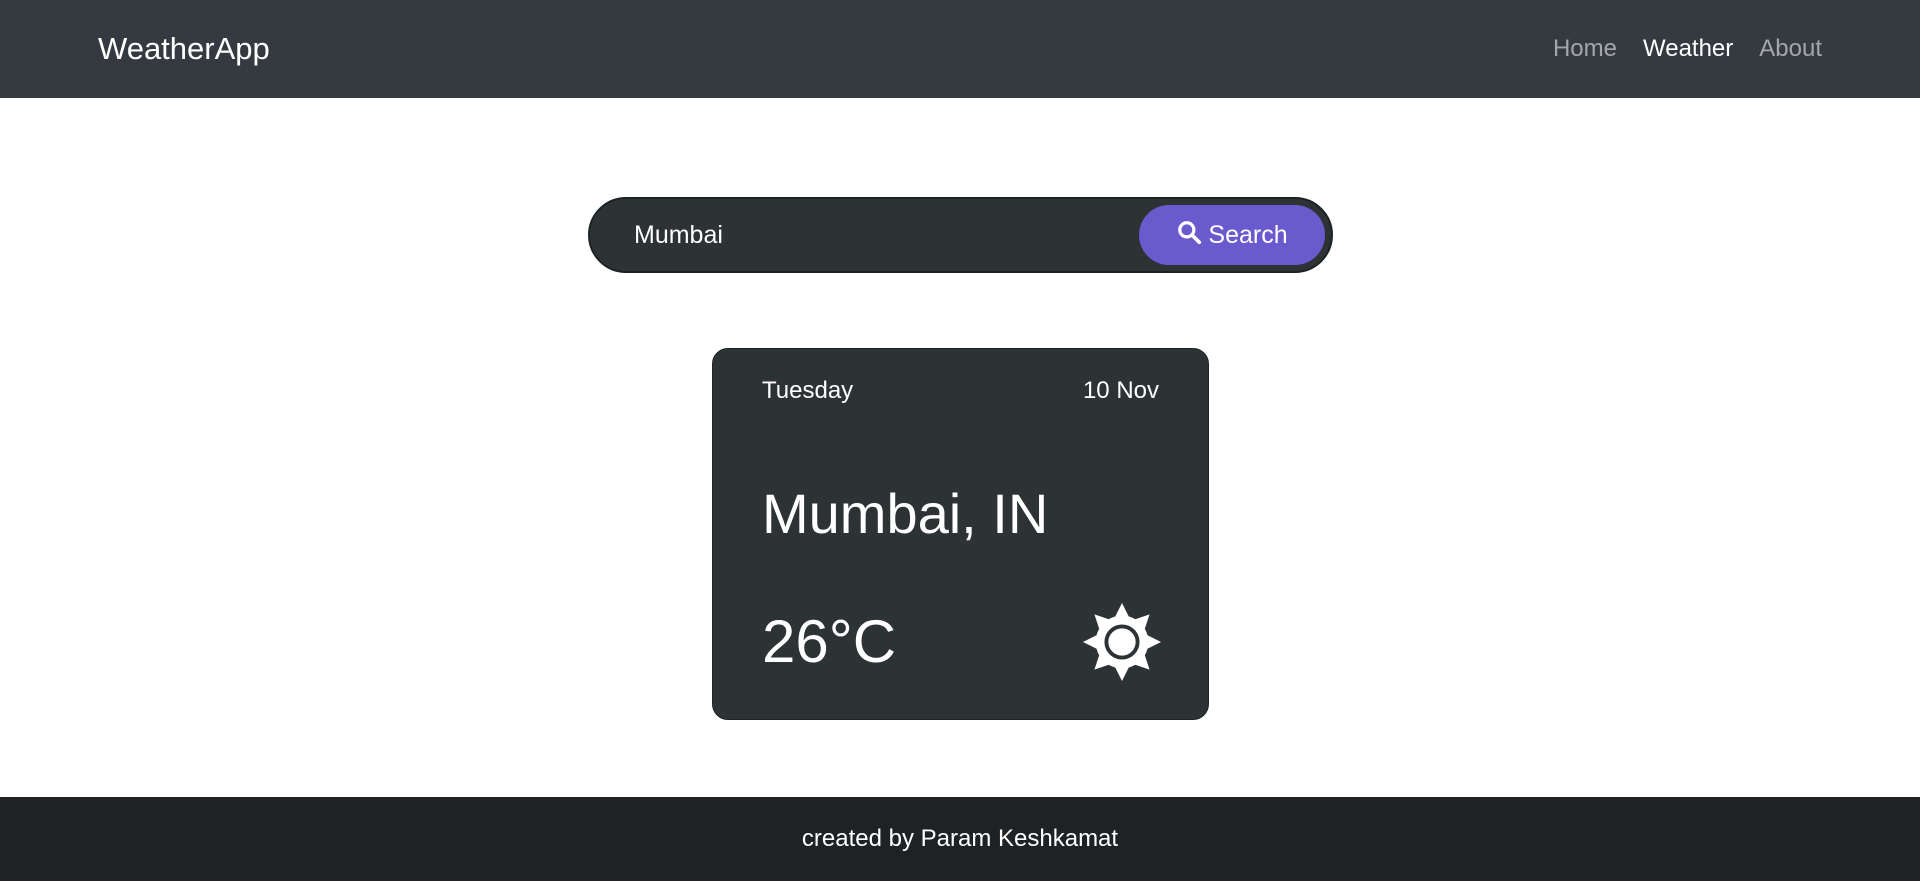 Image resolution: width=1920 pixels, height=881 pixels. I want to click on weather-card: Tuesday 10 Nov Mumbai, IN 26°C, so click(960, 534).